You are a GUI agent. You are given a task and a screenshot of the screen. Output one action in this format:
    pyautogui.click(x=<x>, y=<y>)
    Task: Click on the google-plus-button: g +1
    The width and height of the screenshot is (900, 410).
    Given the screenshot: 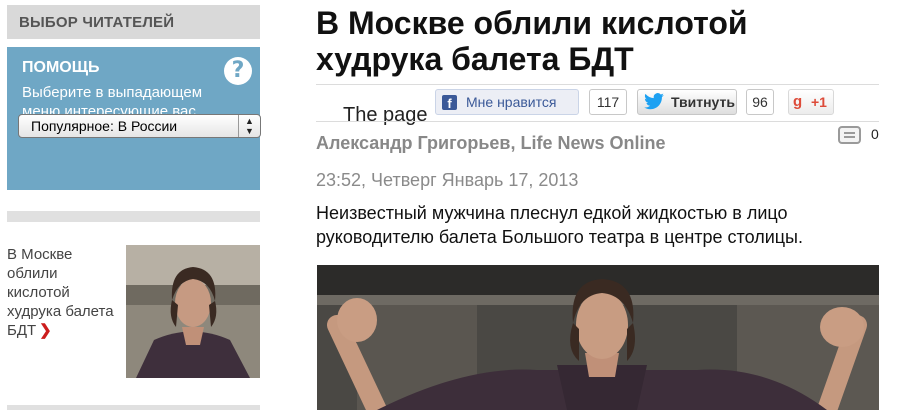 What is the action you would take?
    pyautogui.click(x=811, y=102)
    